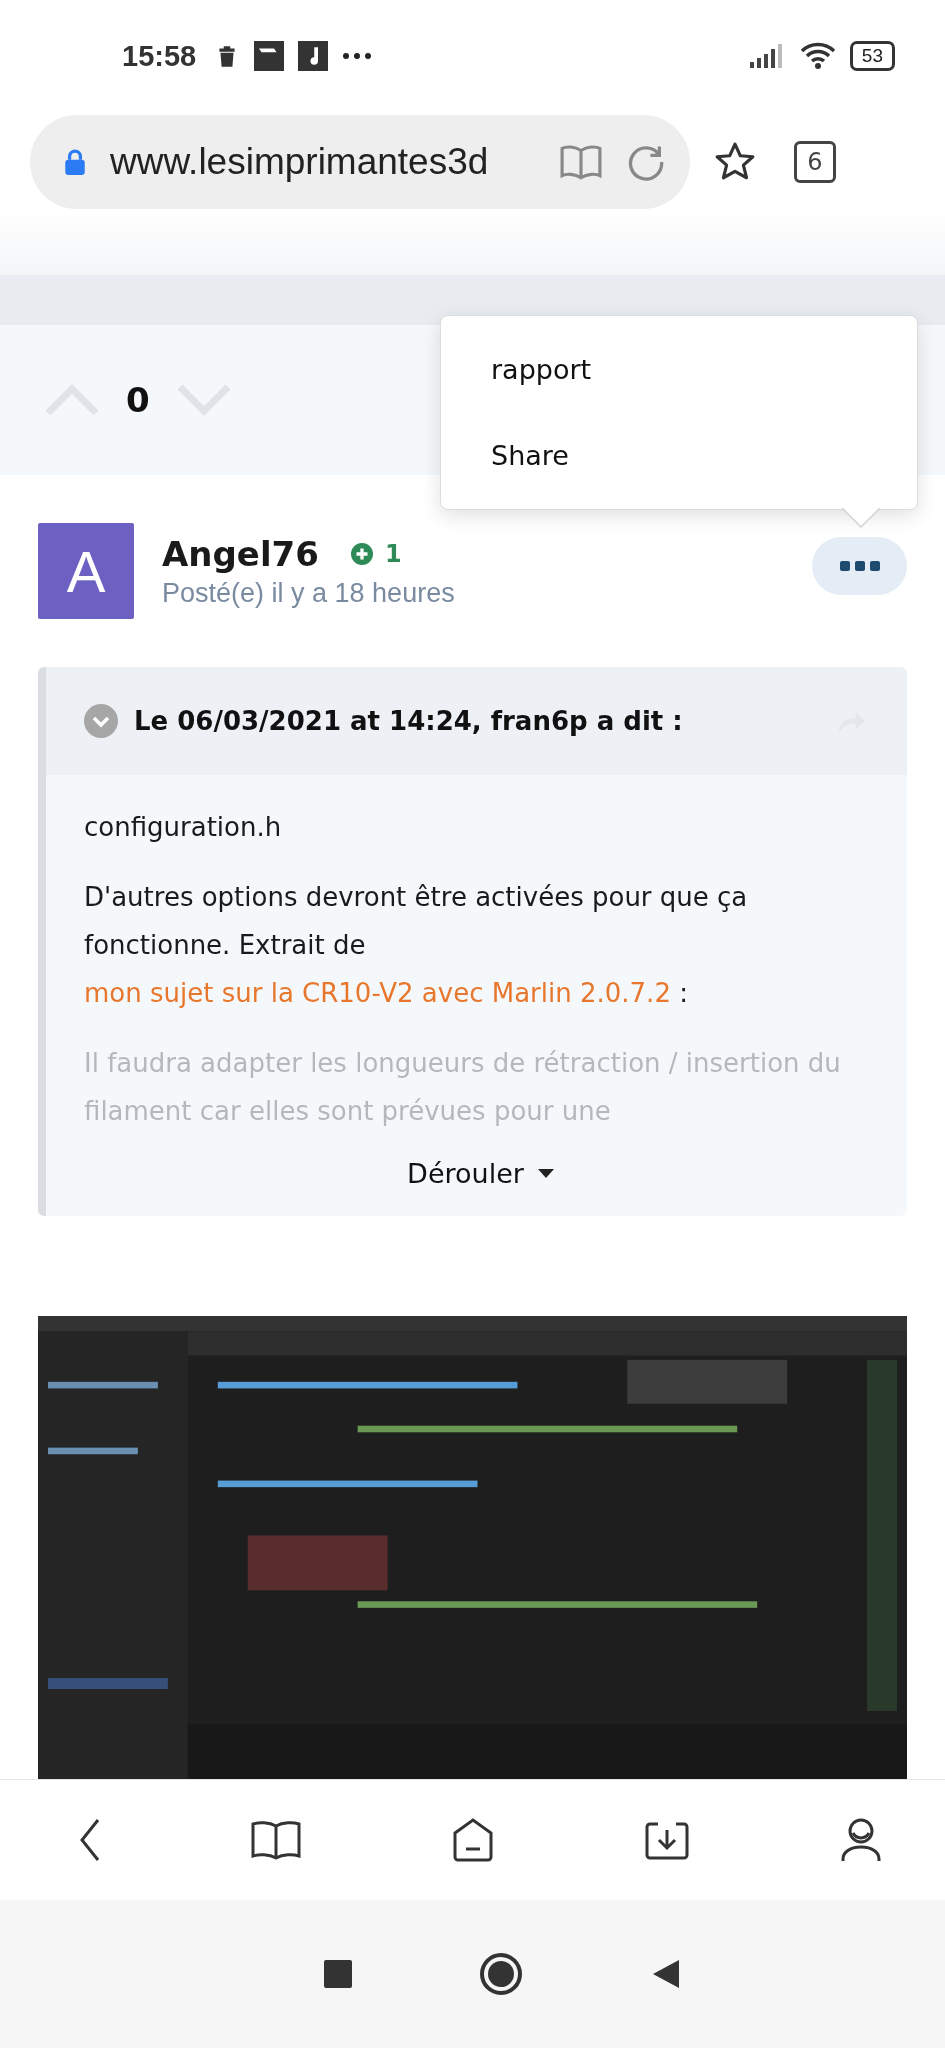 This screenshot has height=2048, width=945. I want to click on download-icon, so click(666, 1840).